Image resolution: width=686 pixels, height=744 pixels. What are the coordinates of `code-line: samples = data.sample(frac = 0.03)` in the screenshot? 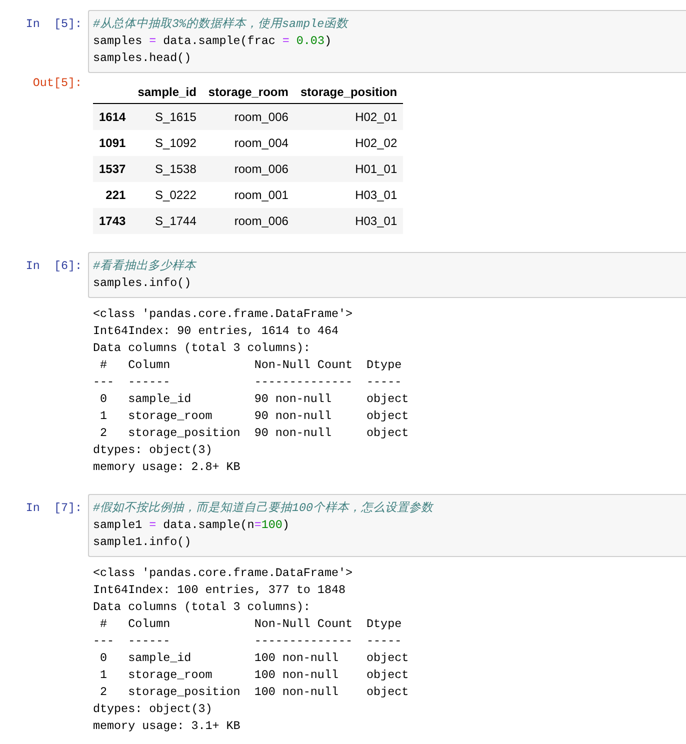 It's located at (212, 41).